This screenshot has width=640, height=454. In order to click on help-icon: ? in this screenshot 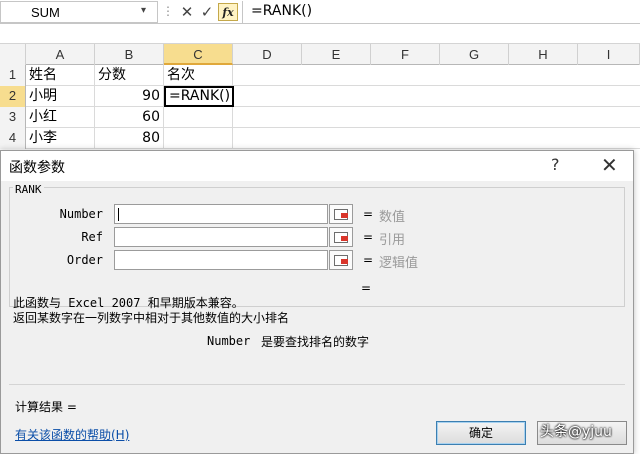, I will do `click(555, 164)`.